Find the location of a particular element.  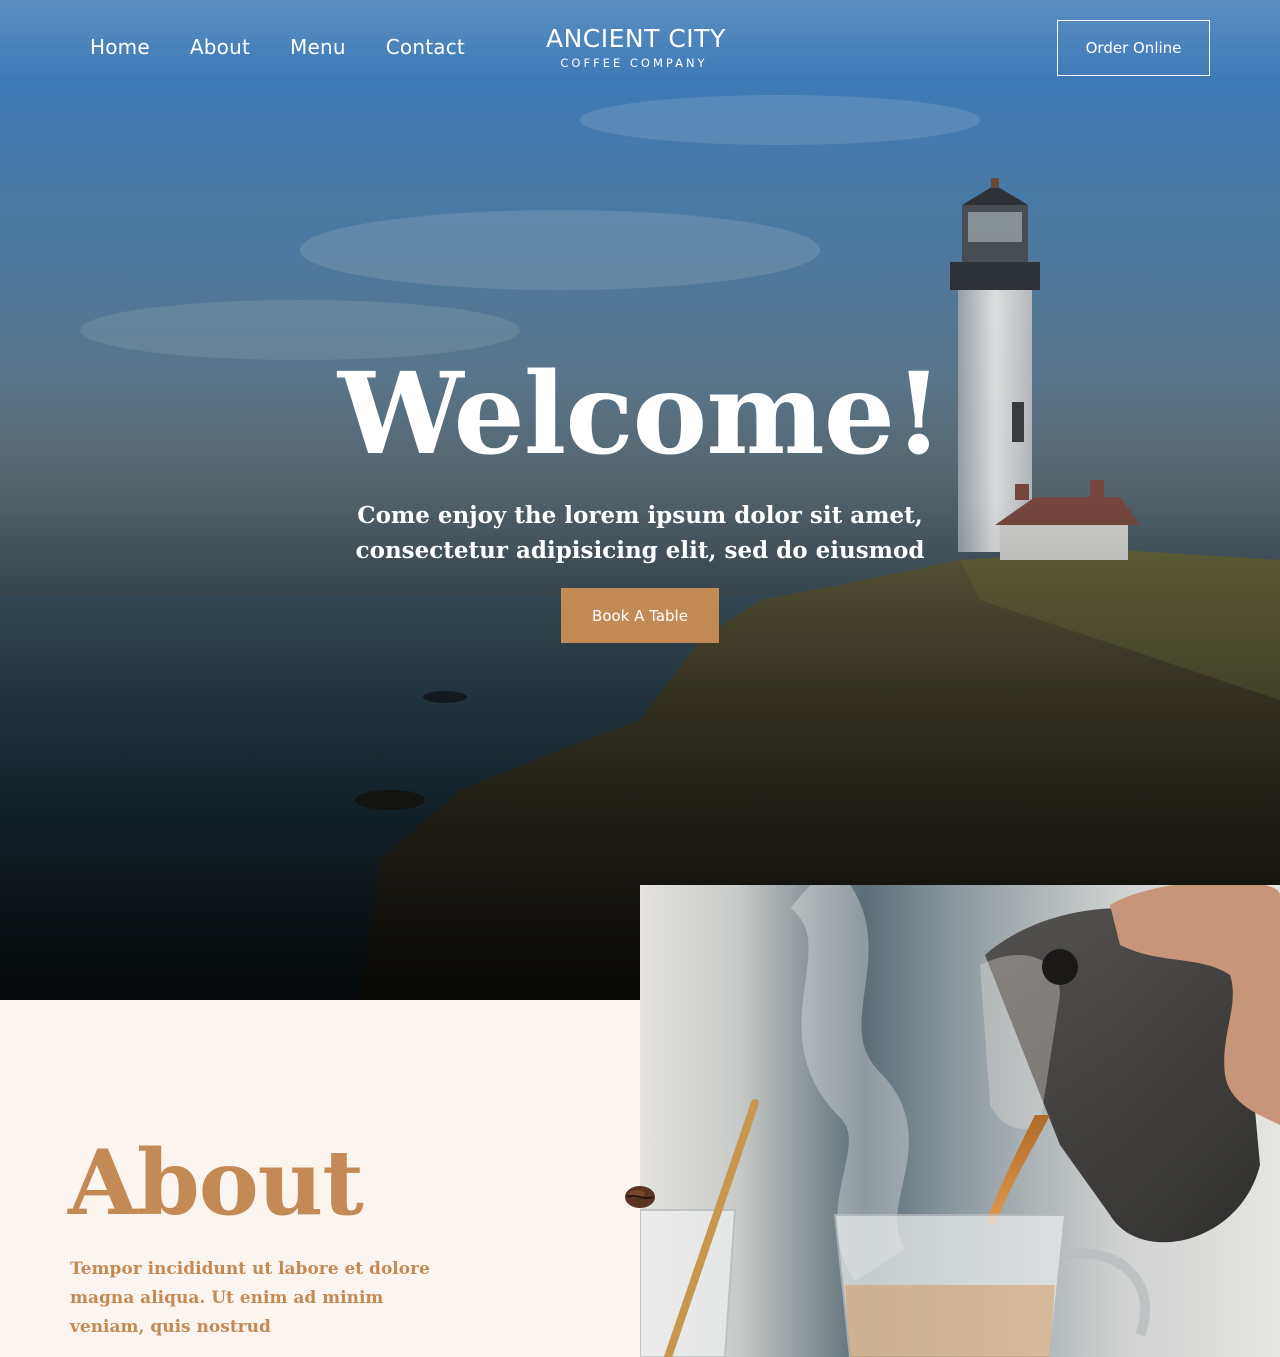

nav-menu-link: Menu is located at coordinates (318, 47).